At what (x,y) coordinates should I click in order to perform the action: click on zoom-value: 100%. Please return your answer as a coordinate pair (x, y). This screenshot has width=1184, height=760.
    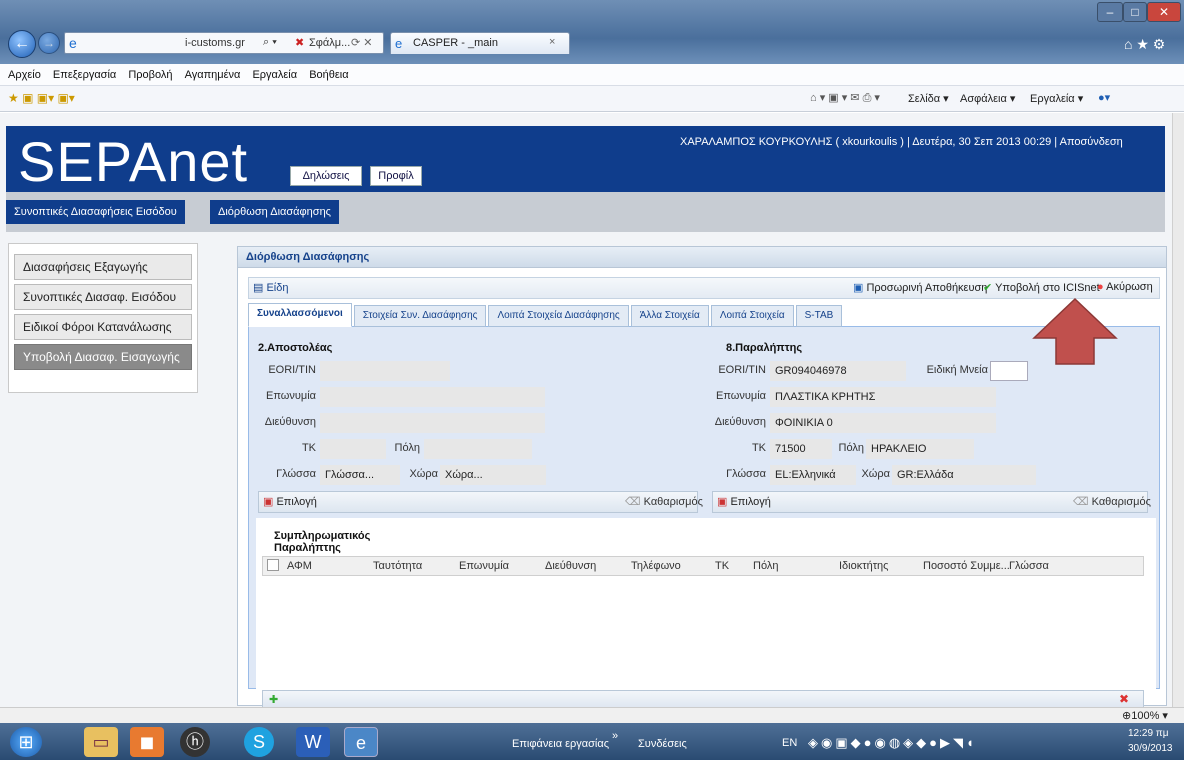
    Looking at the image, I should click on (1145, 716).